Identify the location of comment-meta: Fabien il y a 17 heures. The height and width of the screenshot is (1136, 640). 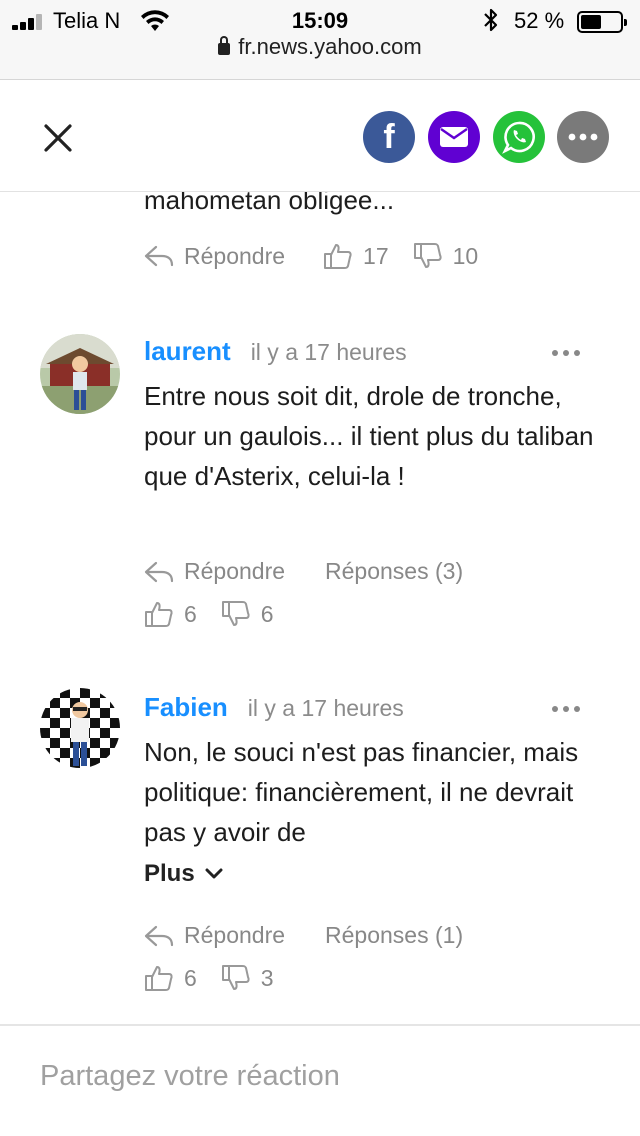
(274, 707).